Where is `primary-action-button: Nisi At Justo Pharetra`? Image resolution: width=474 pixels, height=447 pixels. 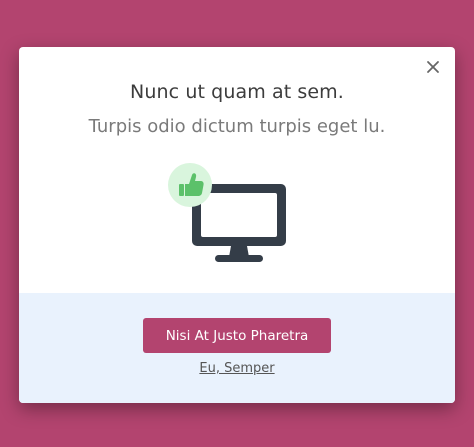
primary-action-button: Nisi At Justo Pharetra is located at coordinates (237, 335).